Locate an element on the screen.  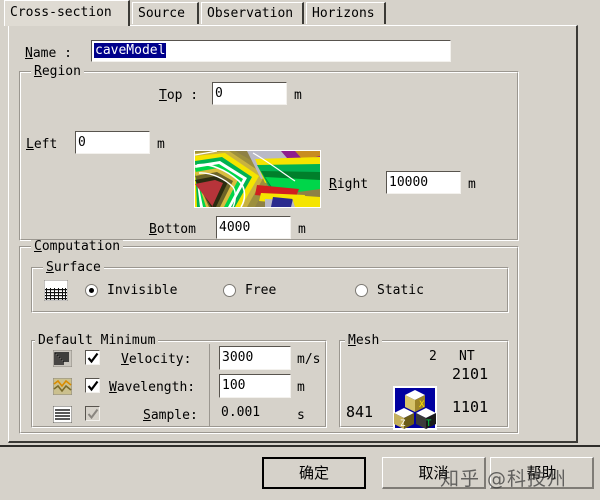
tab-label: Source is located at coordinates (161, 13).